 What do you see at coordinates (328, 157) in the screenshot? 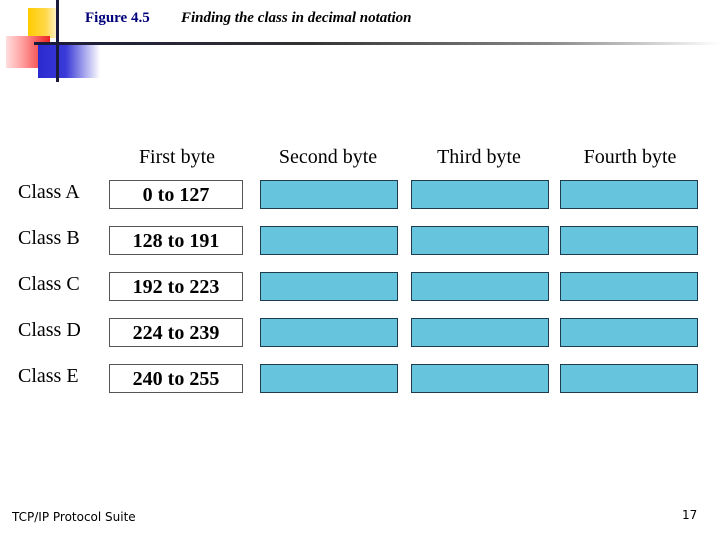
I see `column-header-second-byte: Second byte` at bounding box center [328, 157].